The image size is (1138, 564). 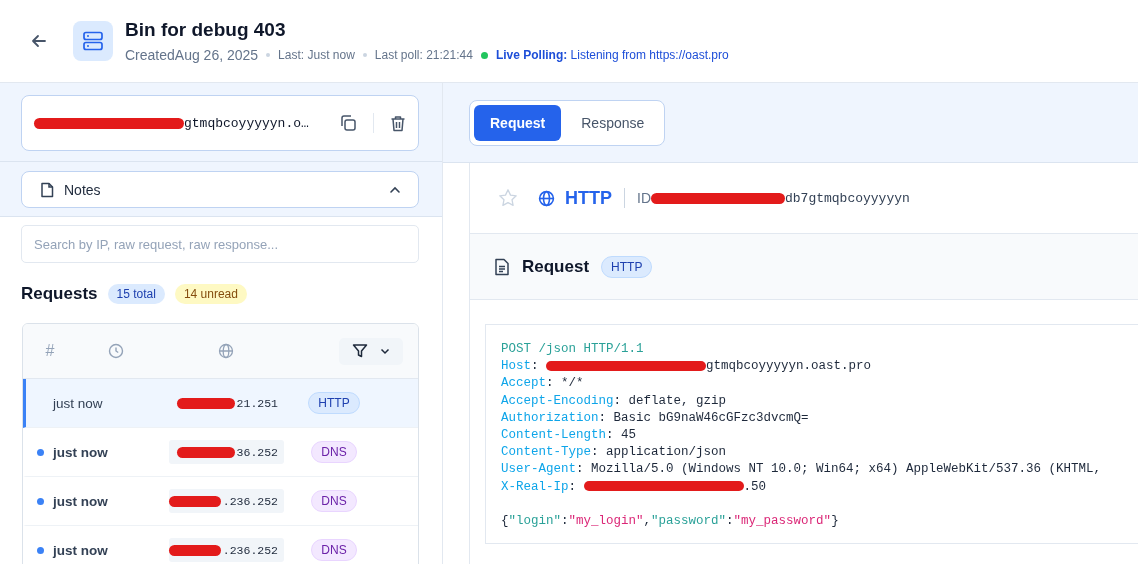 I want to click on last-poll: Last poll: 21:21:44, so click(x=423, y=55).